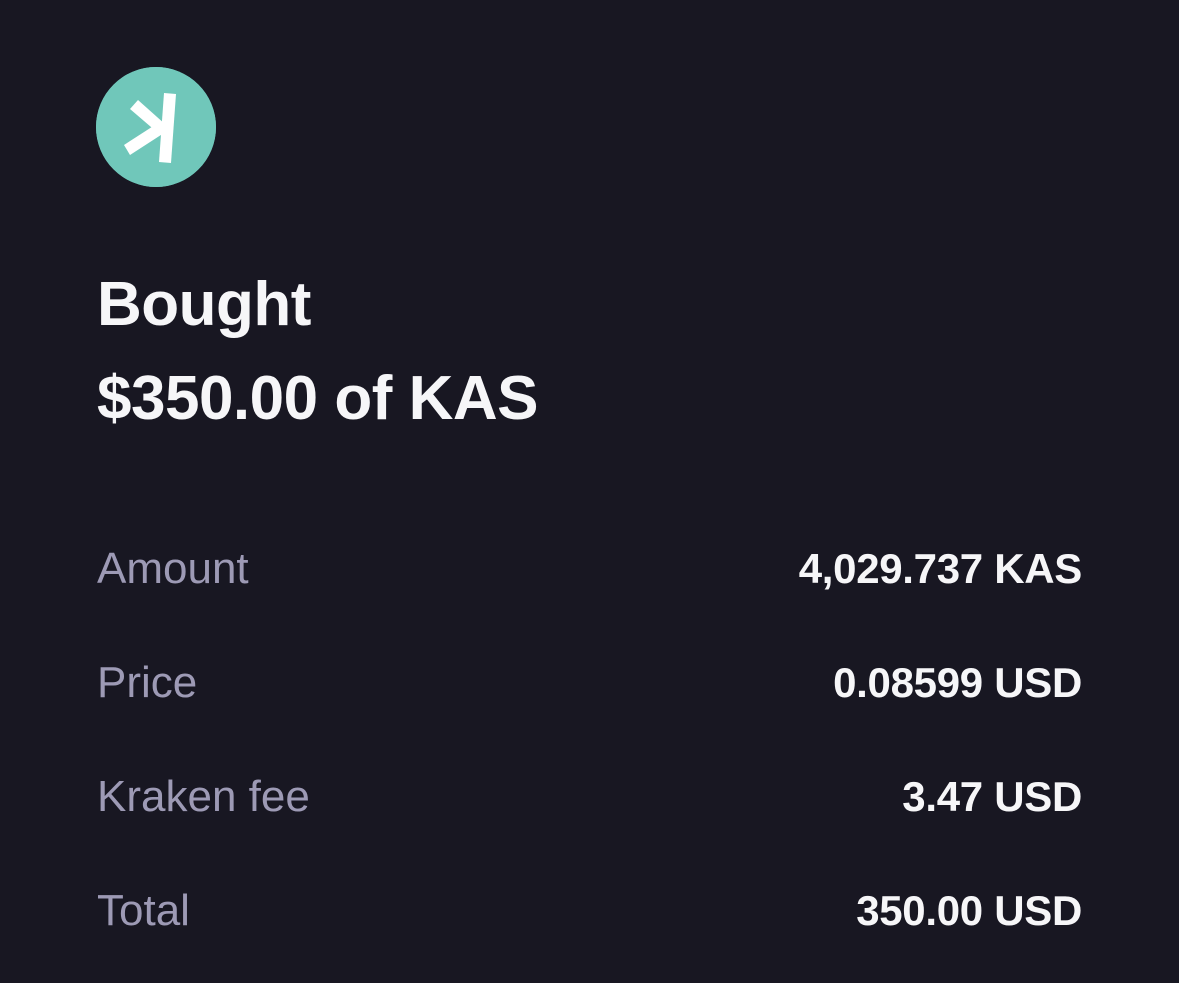 The height and width of the screenshot is (983, 1179). Describe the element at coordinates (589, 683) in the screenshot. I see `detail-row-price: Price 0.08599 USD` at that location.